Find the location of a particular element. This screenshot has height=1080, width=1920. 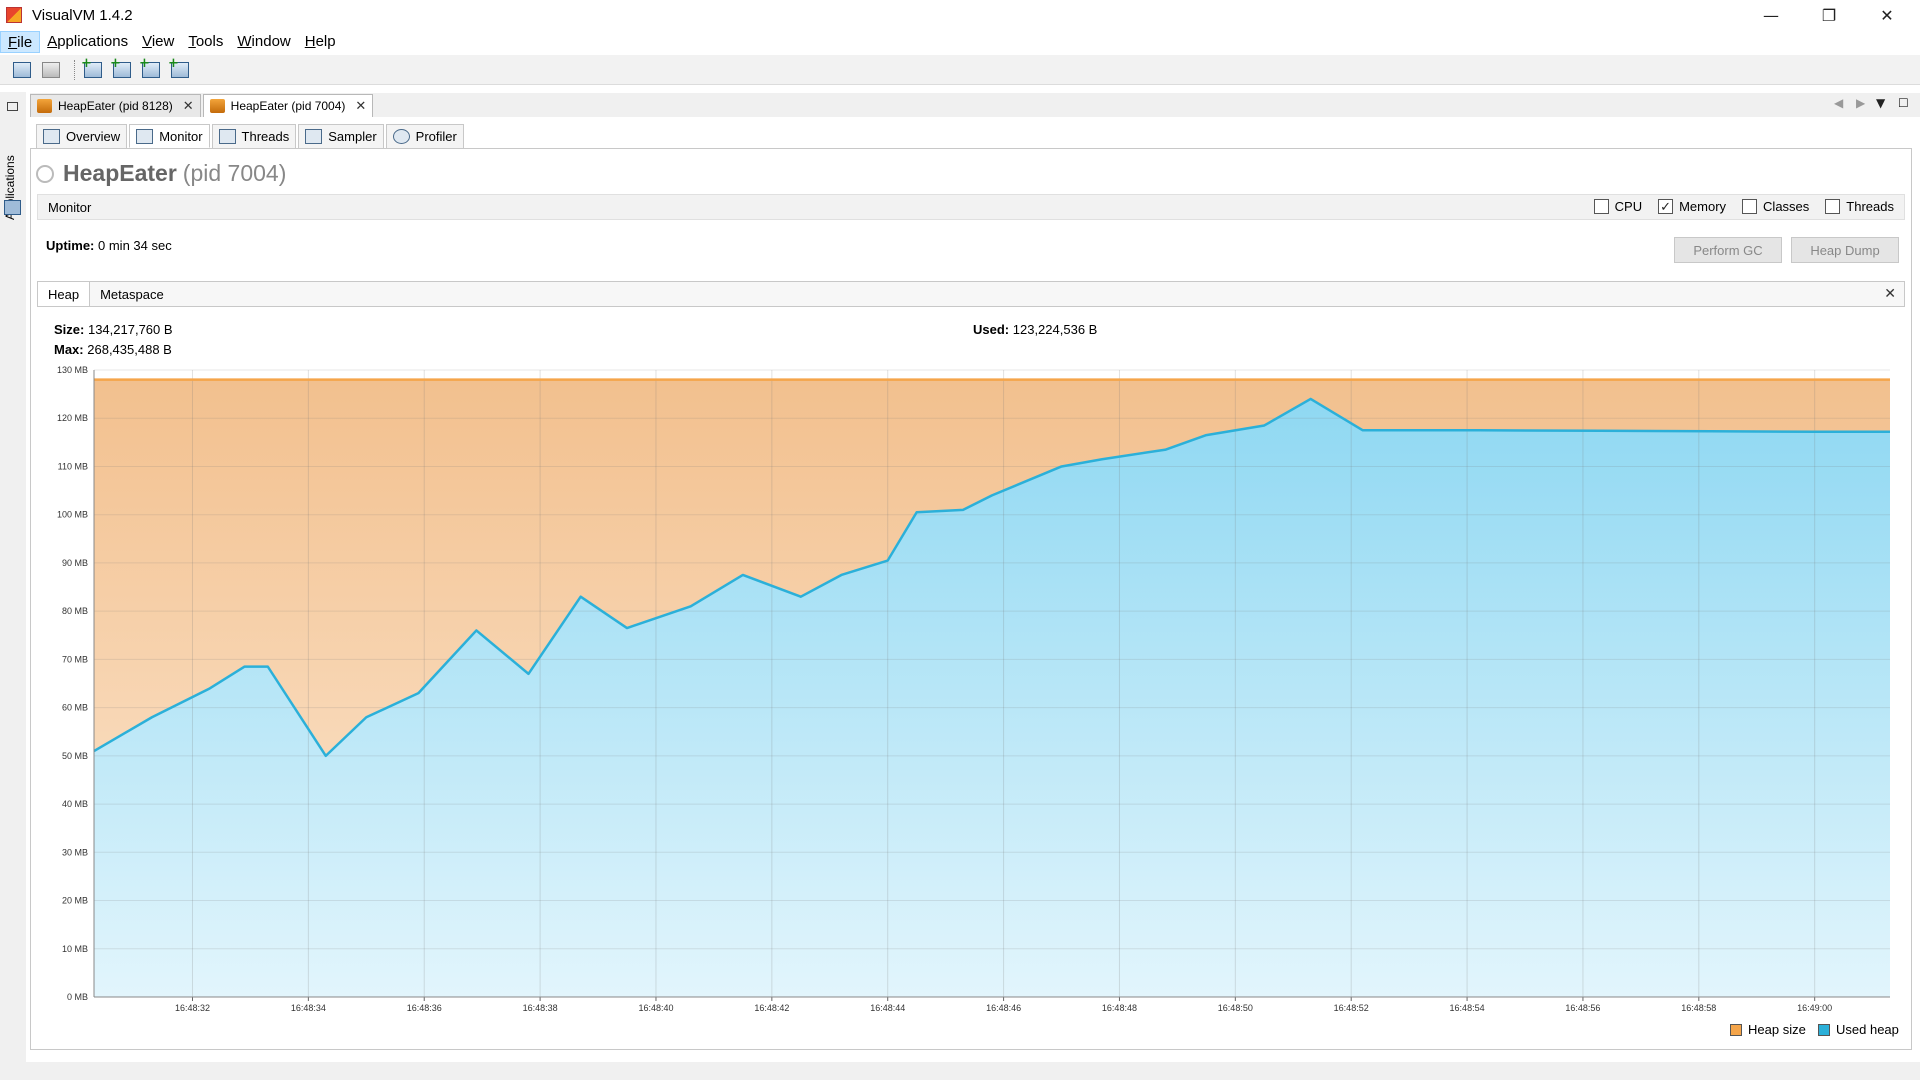

status-bar is located at coordinates (960, 1071).